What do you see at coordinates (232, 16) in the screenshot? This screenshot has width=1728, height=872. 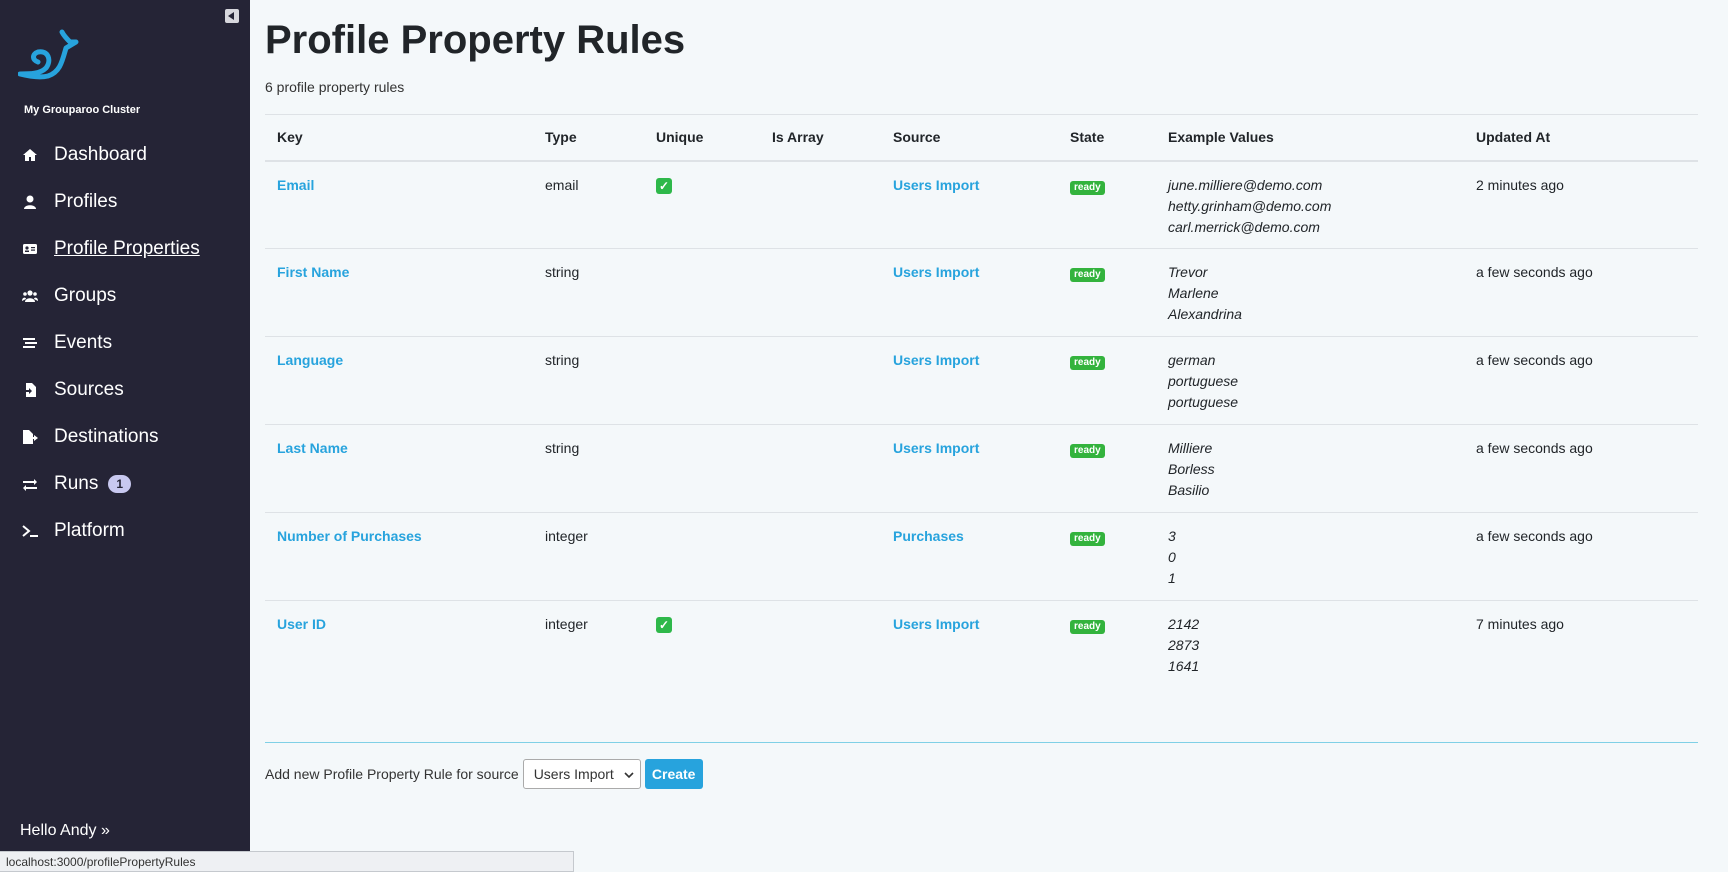 I see `collapse-sidebar-button` at bounding box center [232, 16].